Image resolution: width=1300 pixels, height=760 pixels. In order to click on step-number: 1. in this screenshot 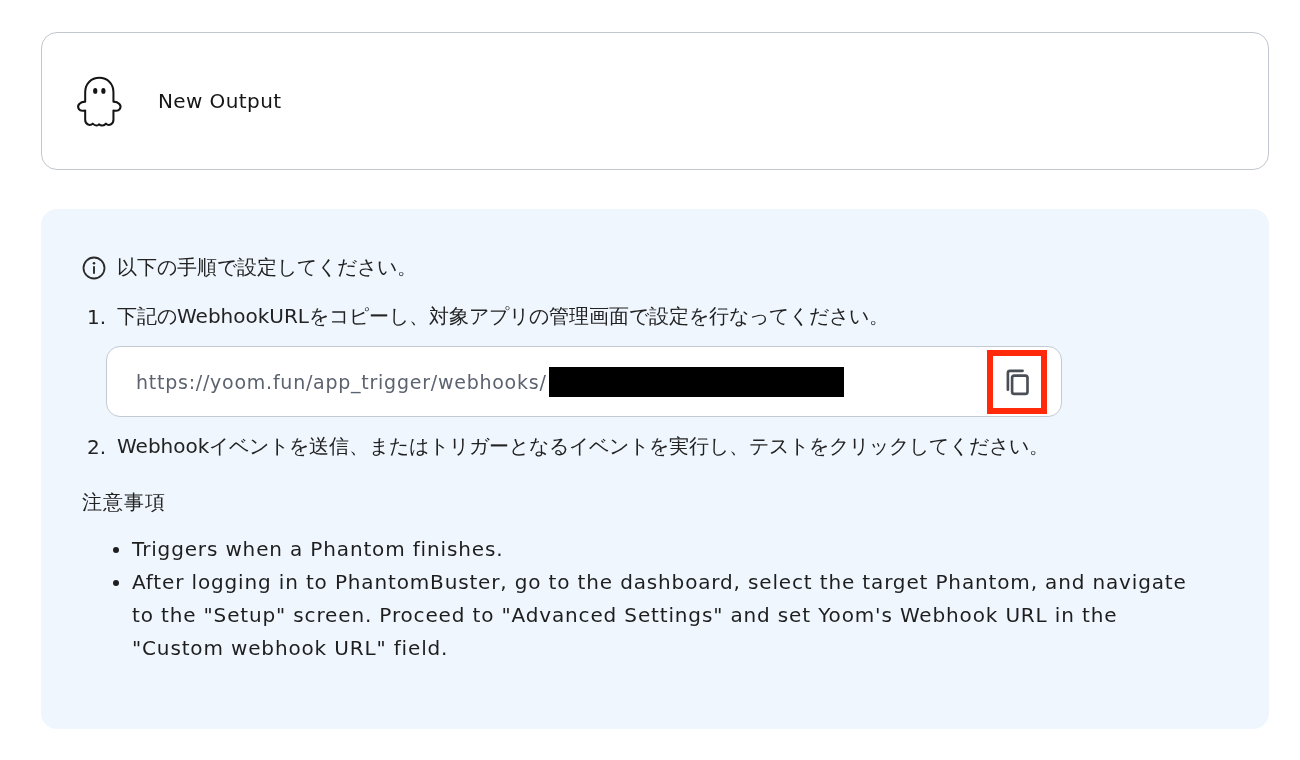, I will do `click(97, 316)`.